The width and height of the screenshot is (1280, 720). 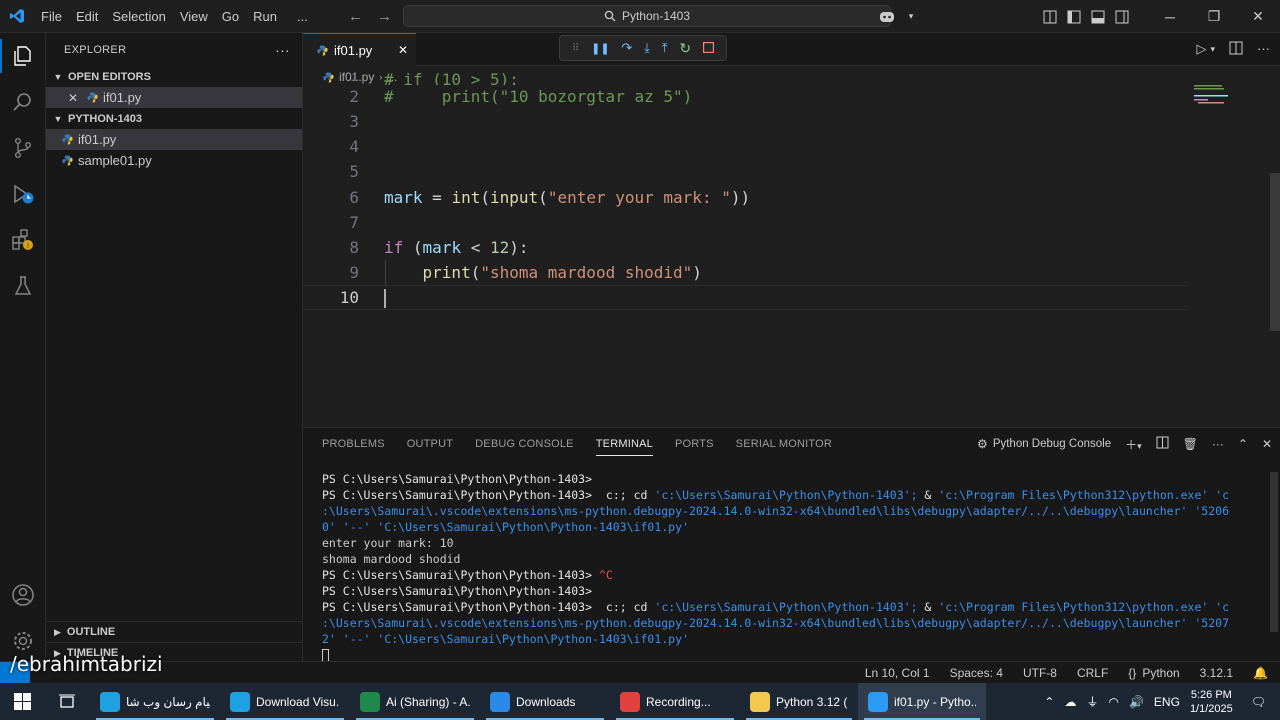 I want to click on python-interpreter: 3.12.1, so click(x=1216, y=673).